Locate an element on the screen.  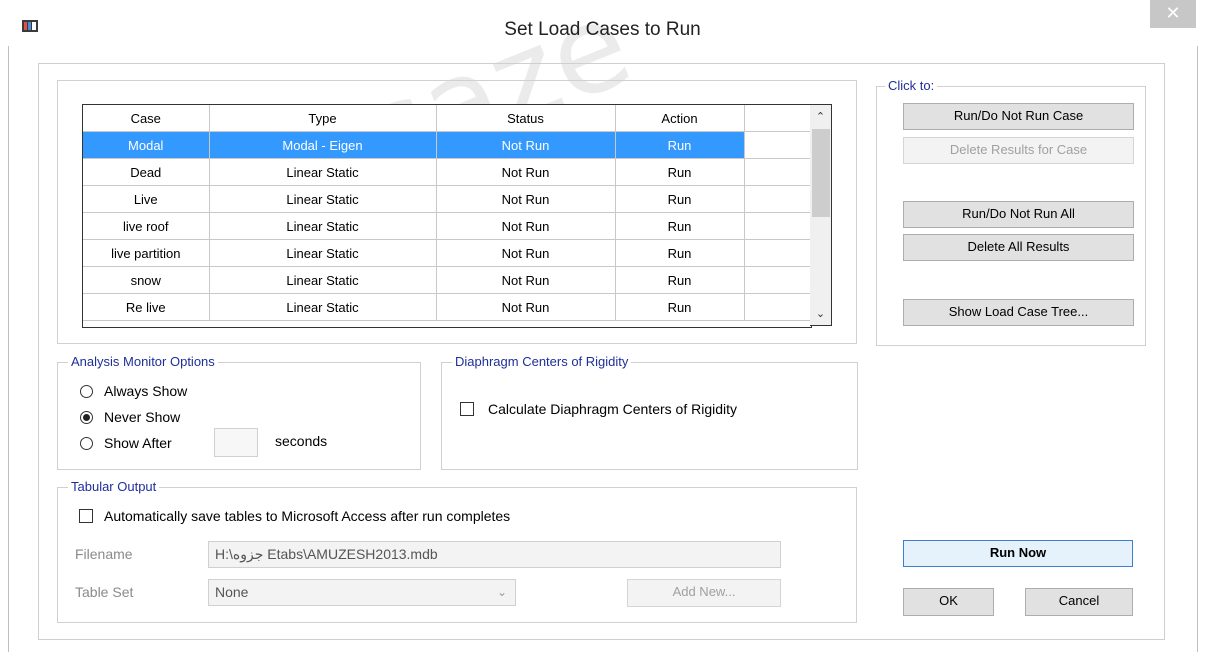
window-title: Set Load Cases to Run is located at coordinates (602, 29).